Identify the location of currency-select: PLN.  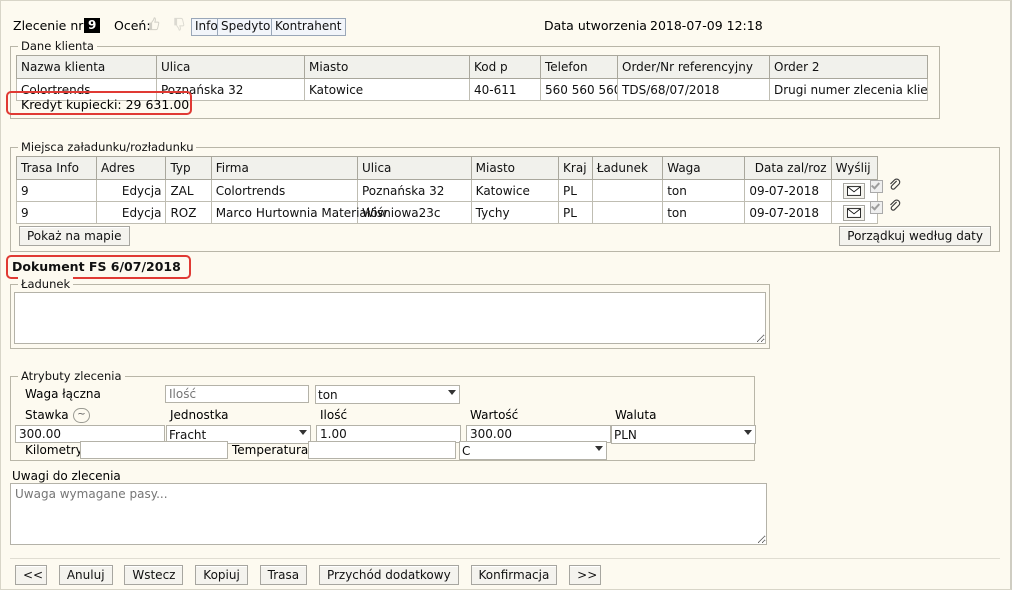
(683, 434).